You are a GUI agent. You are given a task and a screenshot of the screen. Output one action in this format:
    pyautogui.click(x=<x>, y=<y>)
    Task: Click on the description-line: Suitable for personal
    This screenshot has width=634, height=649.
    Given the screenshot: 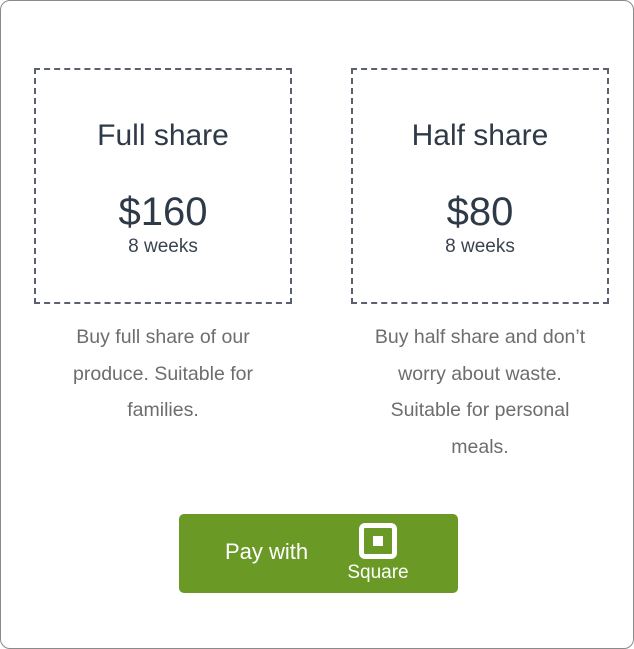 What is the action you would take?
    pyautogui.click(x=480, y=410)
    